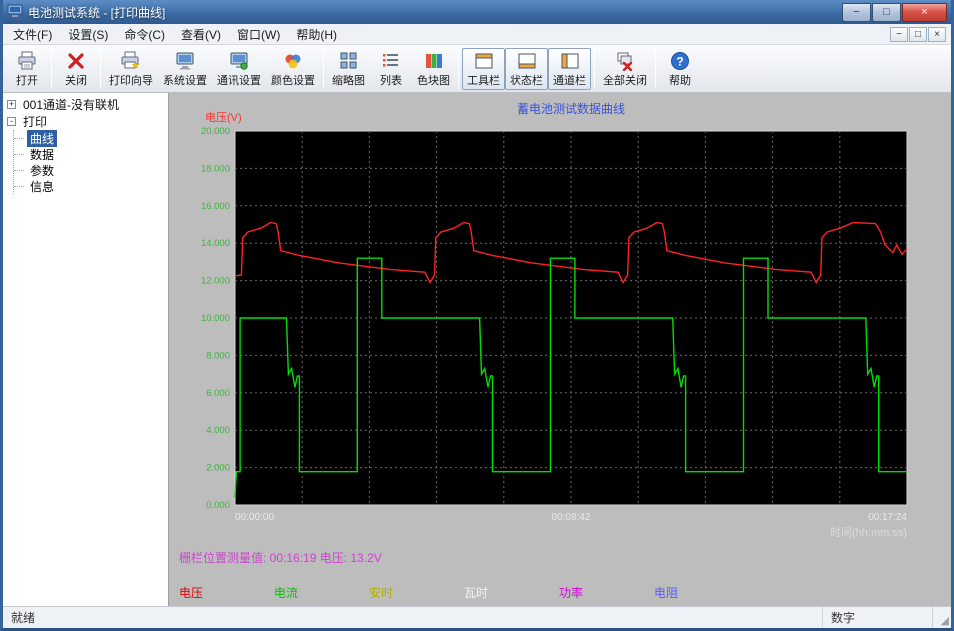  I want to click on tree-node-label: 数据, so click(42, 154).